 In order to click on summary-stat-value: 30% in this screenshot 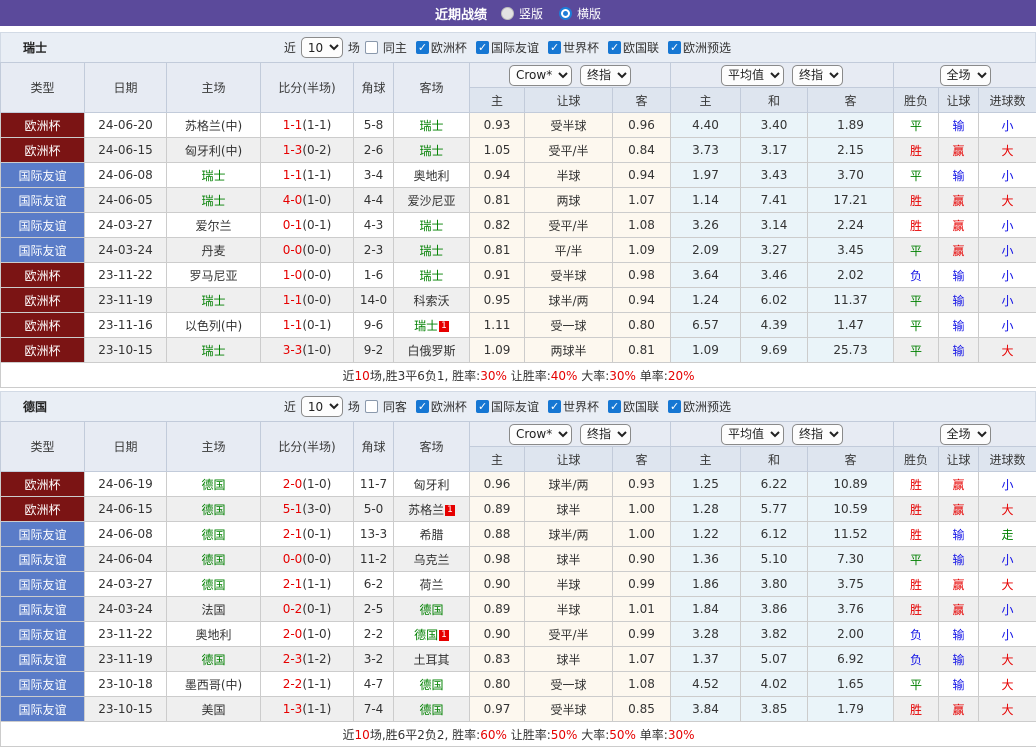, I will do `click(493, 376)`.